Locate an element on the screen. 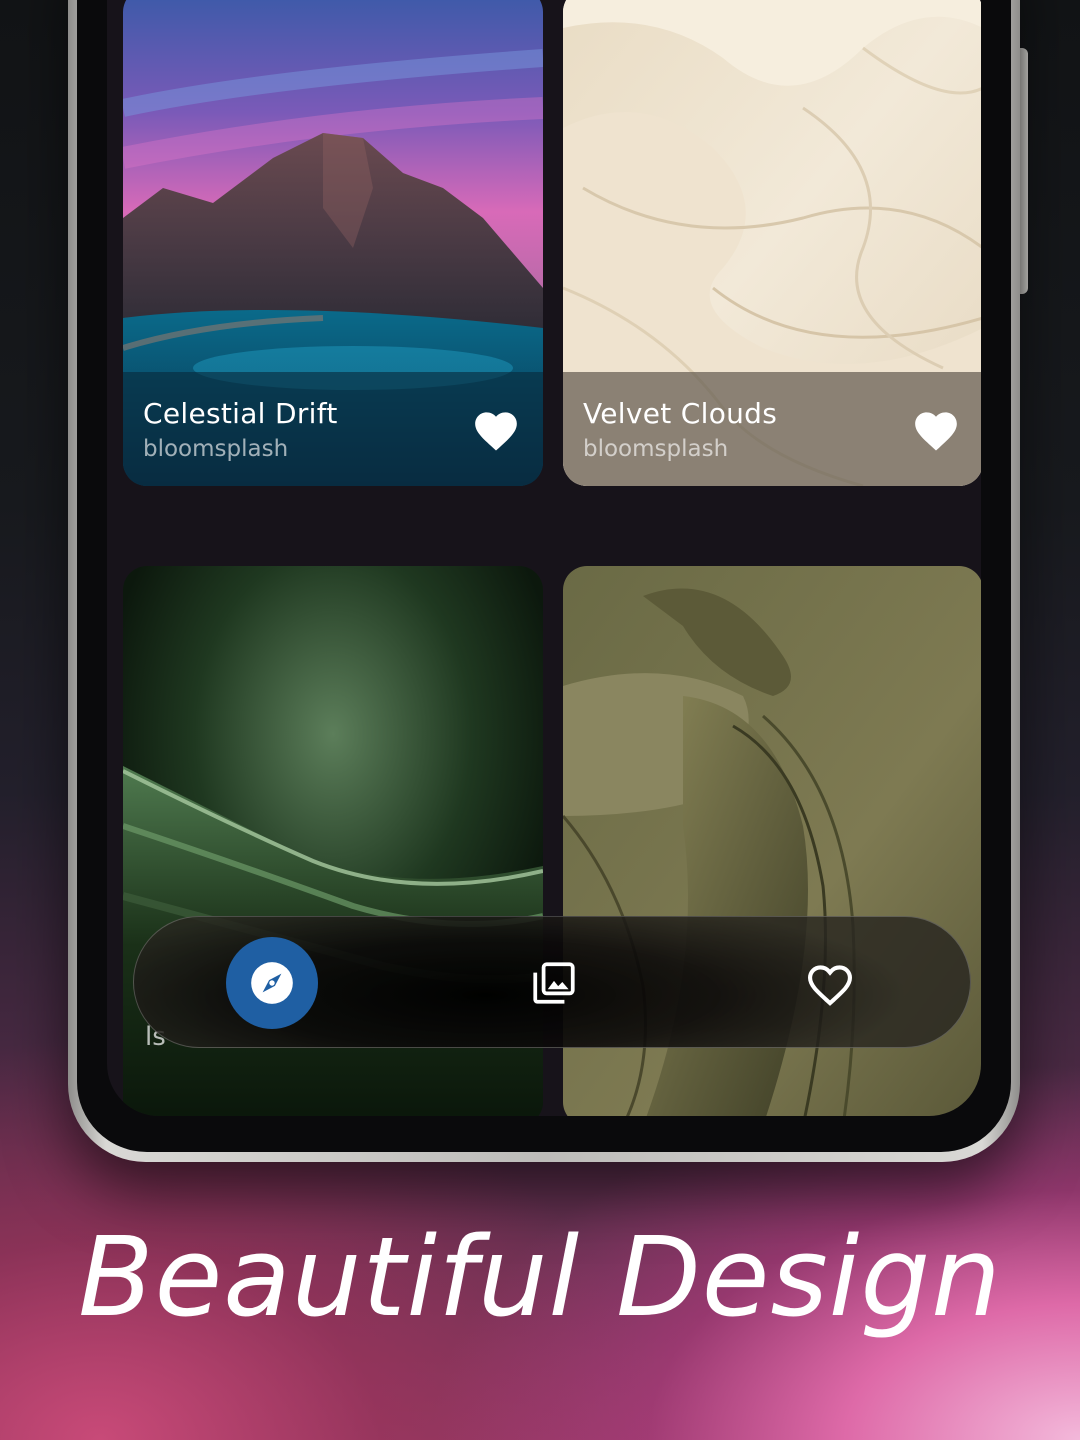 Image resolution: width=1080 pixels, height=1440 pixels. card-info-overlay: Celestial Drift bloomsplash is located at coordinates (333, 429).